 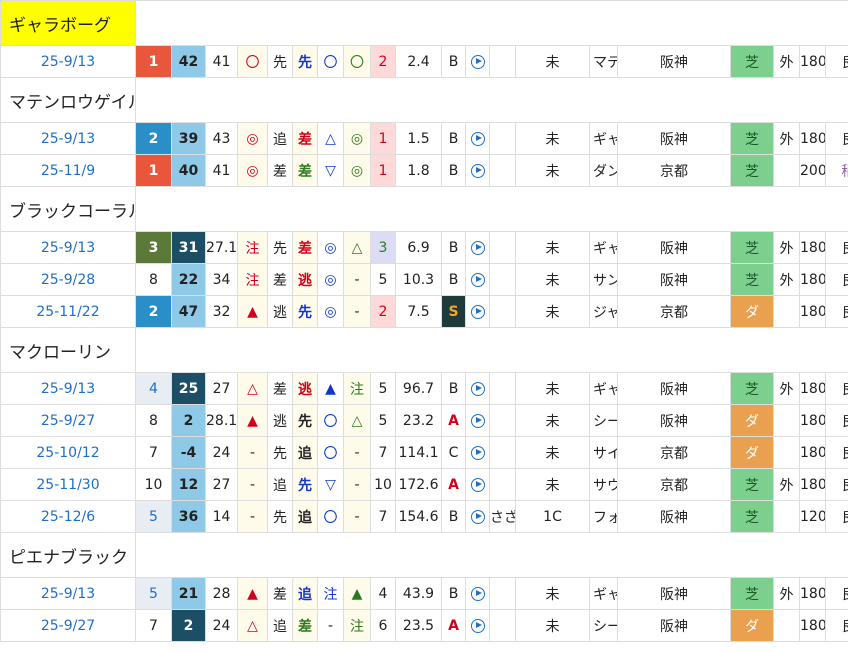 I want to click on popularity: 10, so click(x=383, y=484).